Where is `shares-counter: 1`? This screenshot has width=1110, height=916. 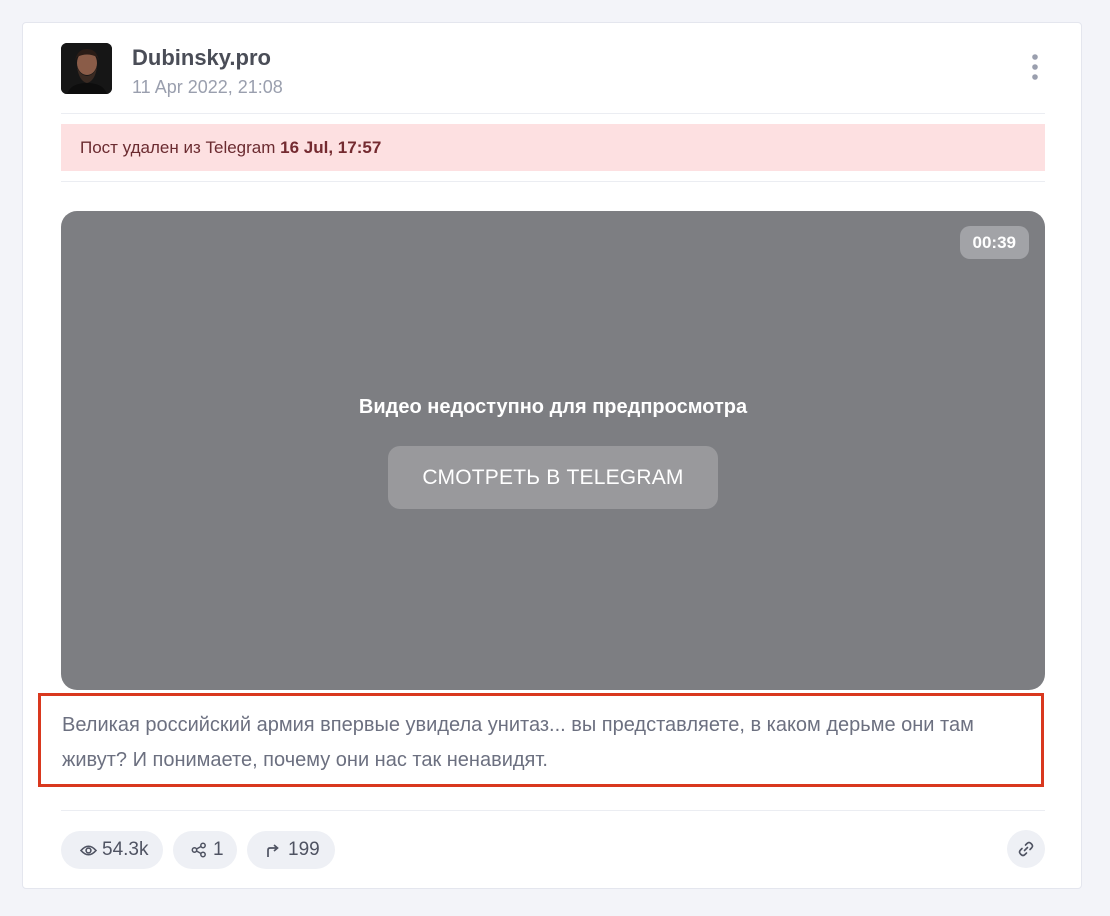 shares-counter: 1 is located at coordinates (205, 850).